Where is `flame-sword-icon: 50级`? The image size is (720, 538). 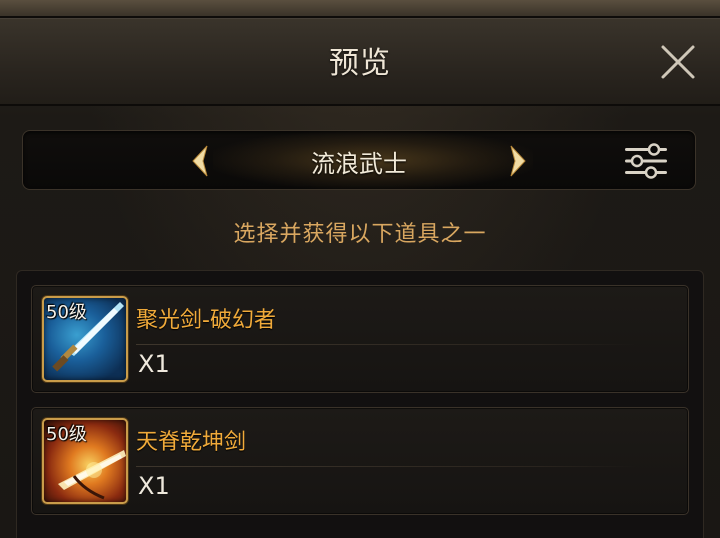
flame-sword-icon: 50级 is located at coordinates (85, 461).